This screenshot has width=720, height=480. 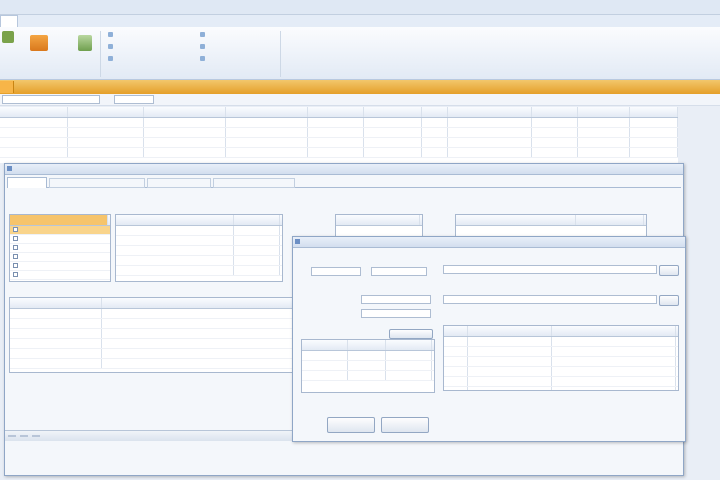 What do you see at coordinates (379, 226) in the screenshot?
I see `list-c` at bounding box center [379, 226].